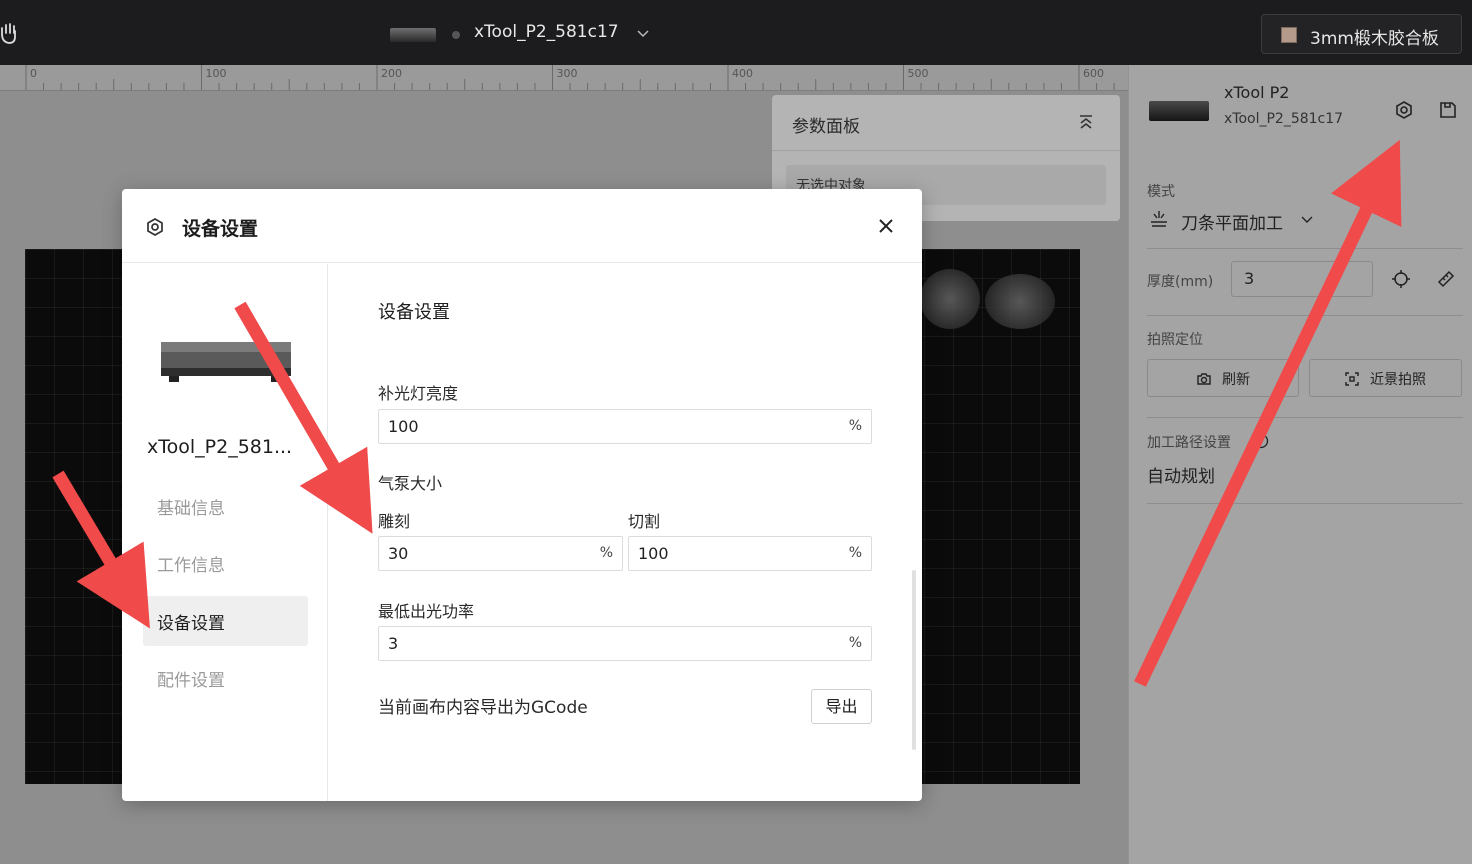 The width and height of the screenshot is (1472, 864). I want to click on param-panel-title: 参数面板, so click(826, 127).